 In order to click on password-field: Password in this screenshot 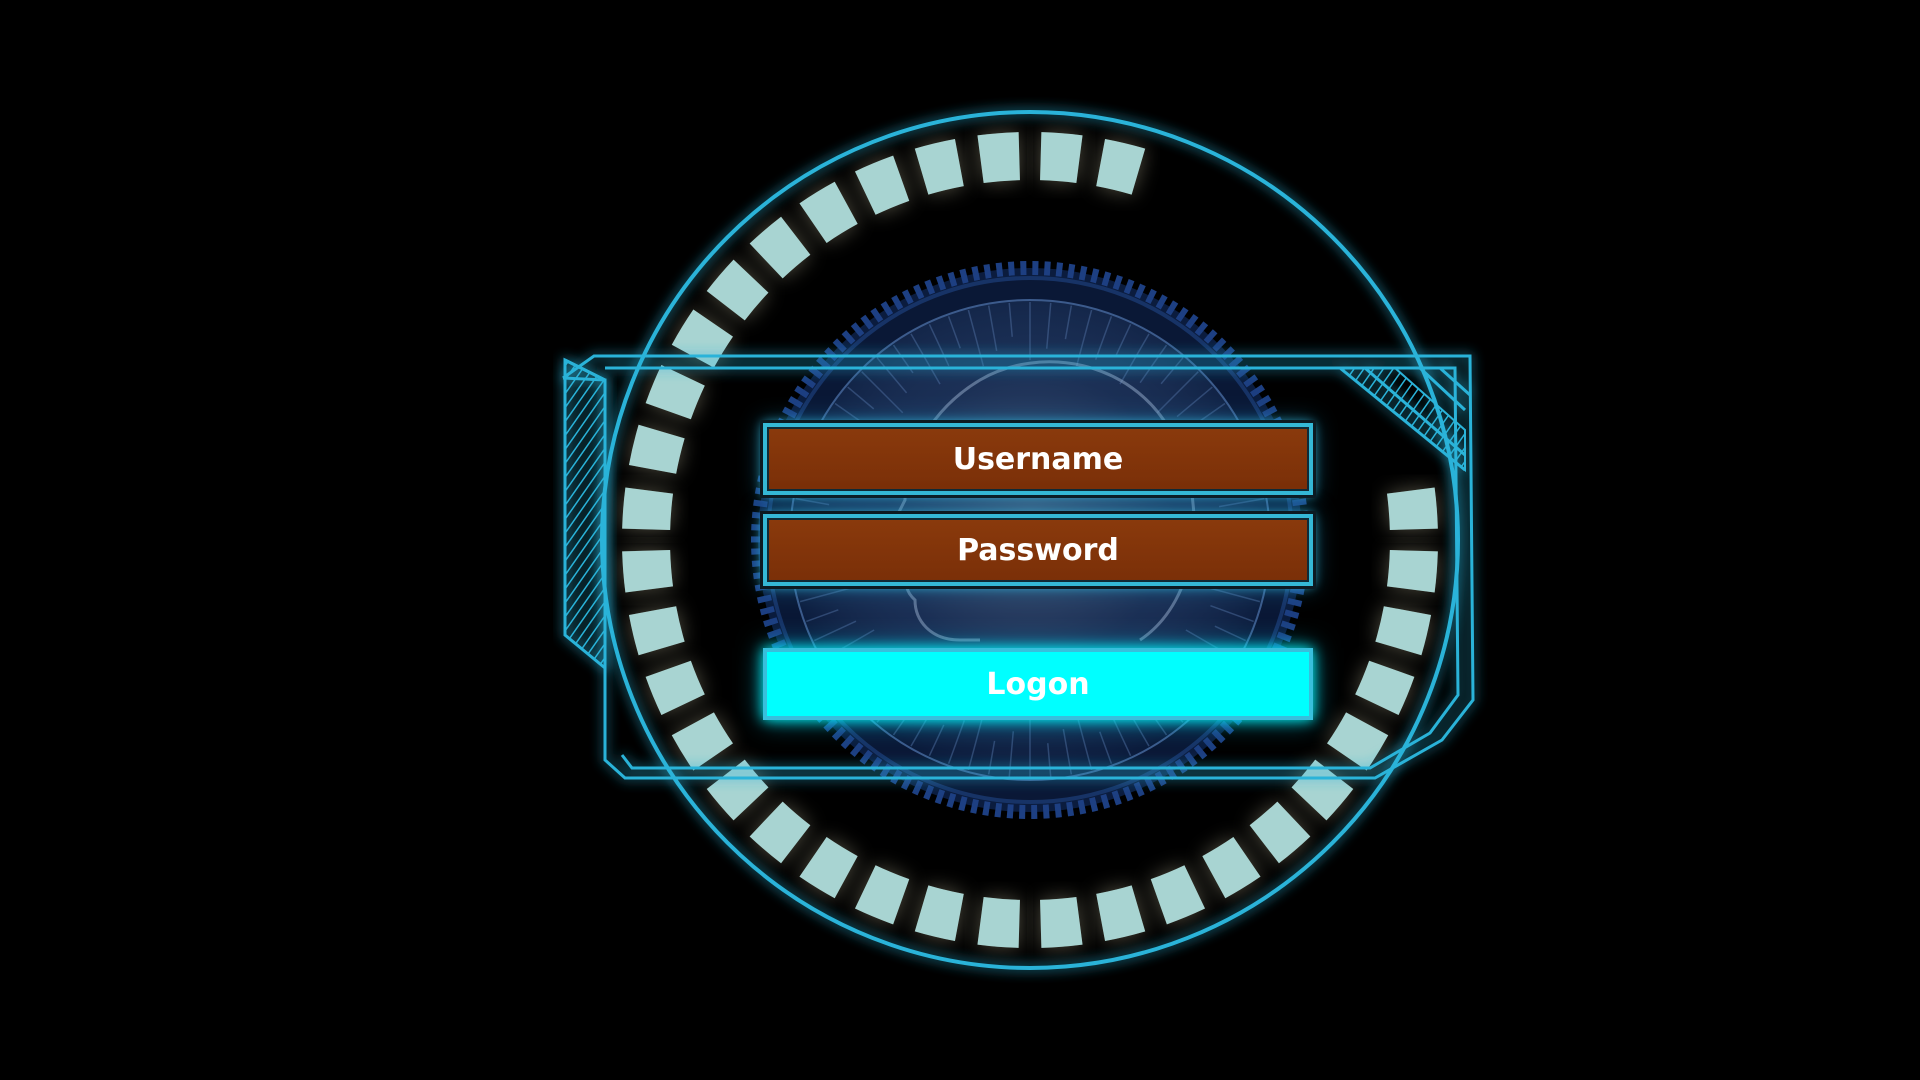, I will do `click(1038, 550)`.